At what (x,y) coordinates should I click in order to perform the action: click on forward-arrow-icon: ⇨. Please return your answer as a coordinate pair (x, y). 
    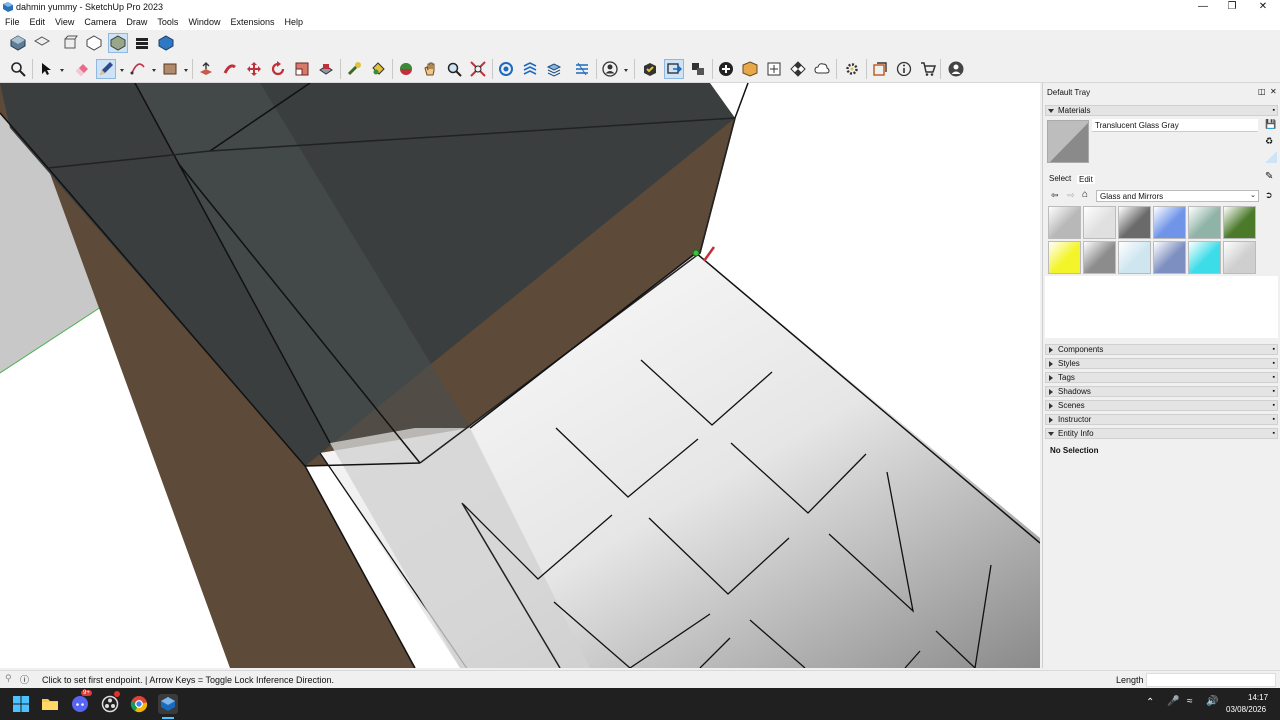
    Looking at the image, I should click on (1071, 195).